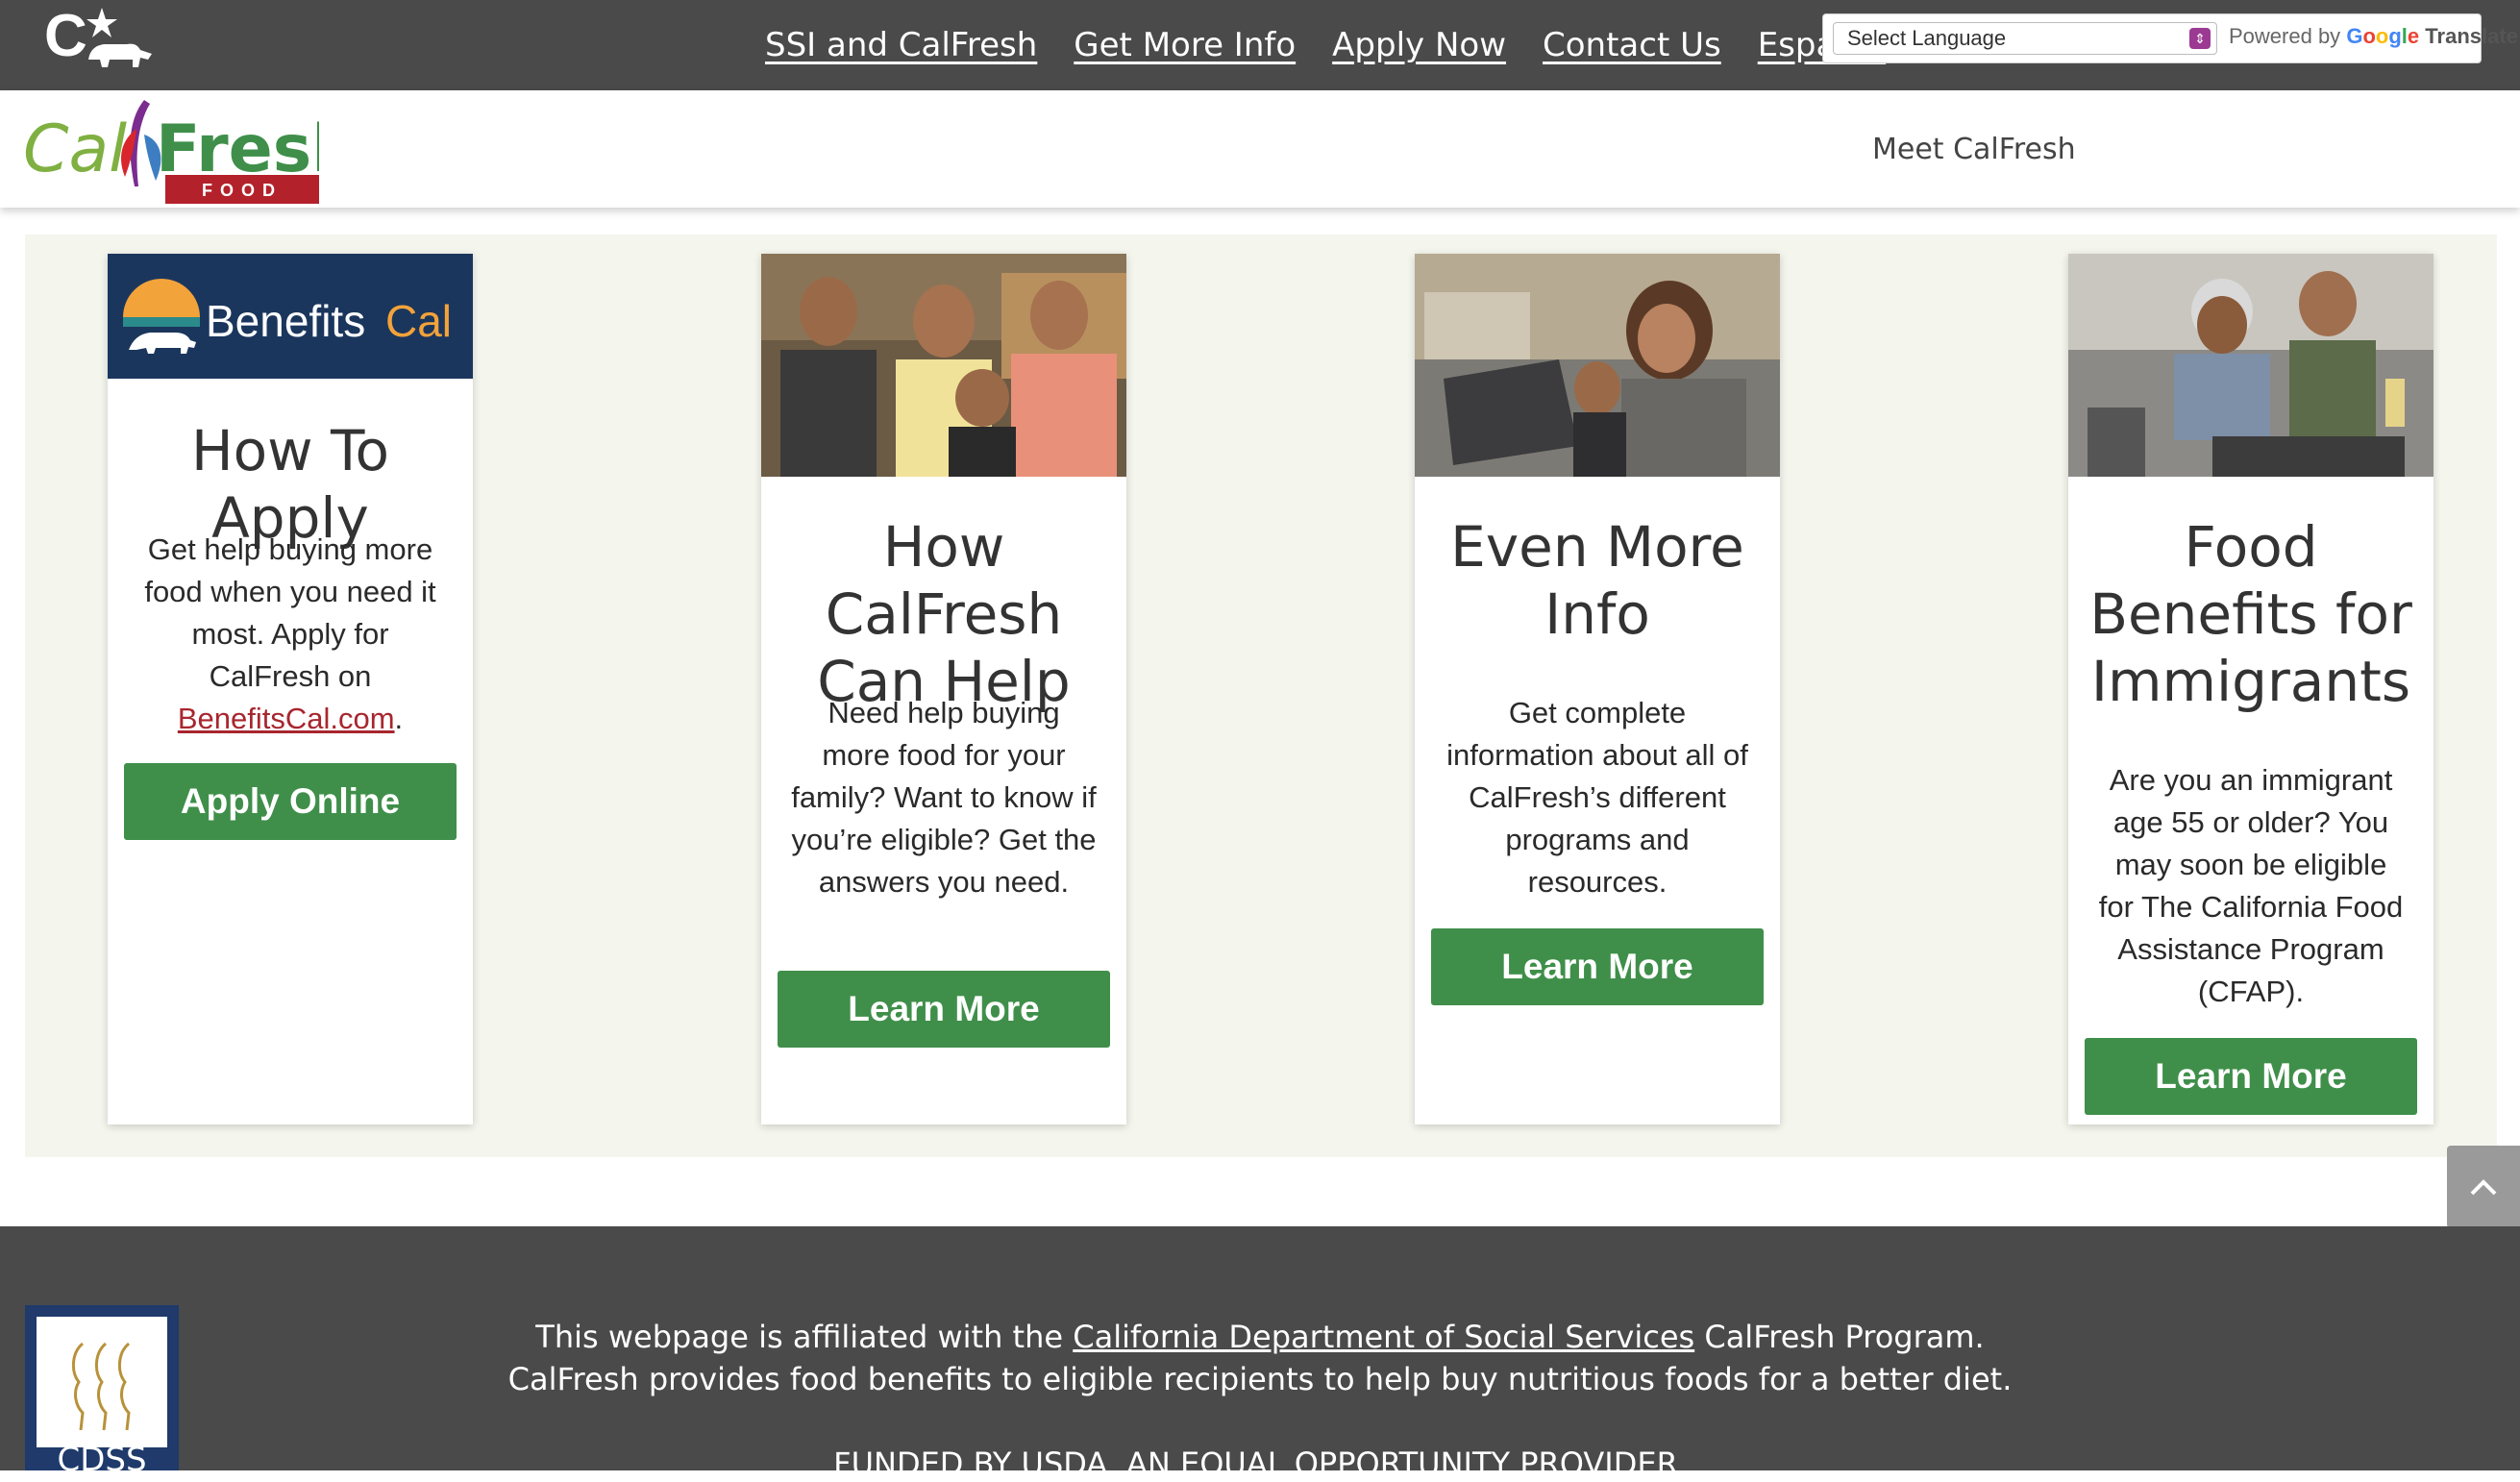 This screenshot has width=2520, height=1482. What do you see at coordinates (243, 190) in the screenshot?
I see `svg-text: FOOD` at bounding box center [243, 190].